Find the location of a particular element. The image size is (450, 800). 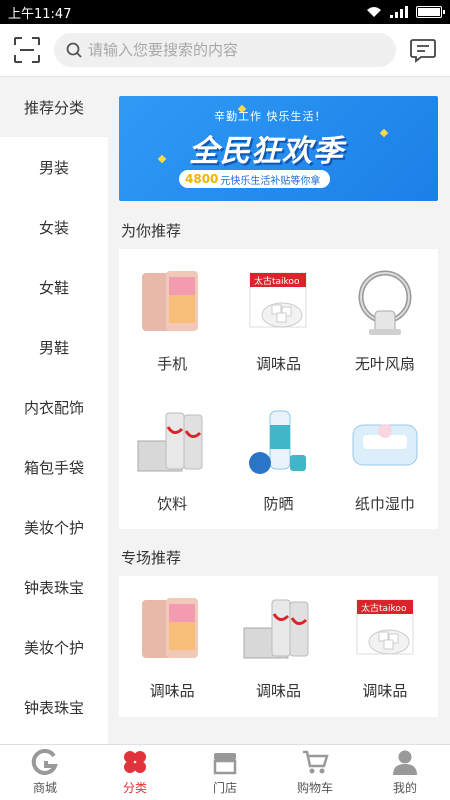

tab-cart: 购物车 is located at coordinates (315, 772).